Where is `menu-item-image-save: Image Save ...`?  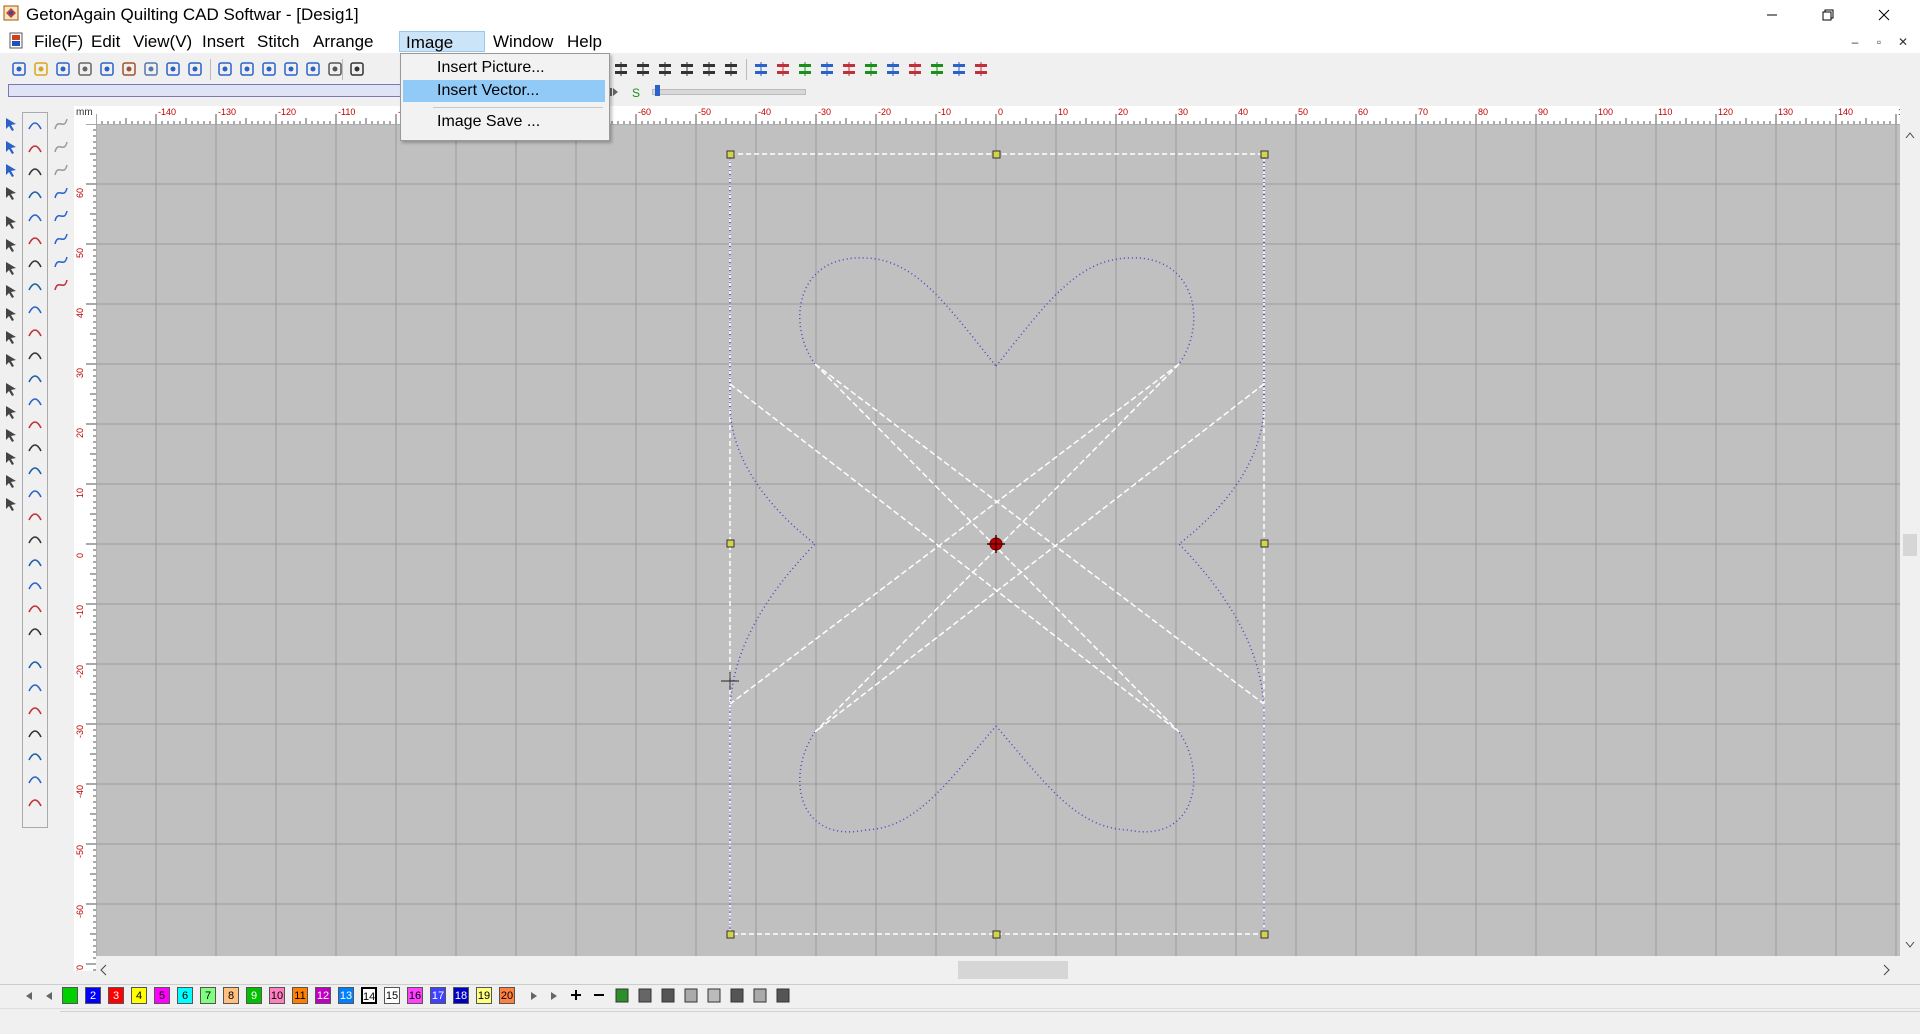
menu-item-image-save: Image Save ... is located at coordinates (504, 122).